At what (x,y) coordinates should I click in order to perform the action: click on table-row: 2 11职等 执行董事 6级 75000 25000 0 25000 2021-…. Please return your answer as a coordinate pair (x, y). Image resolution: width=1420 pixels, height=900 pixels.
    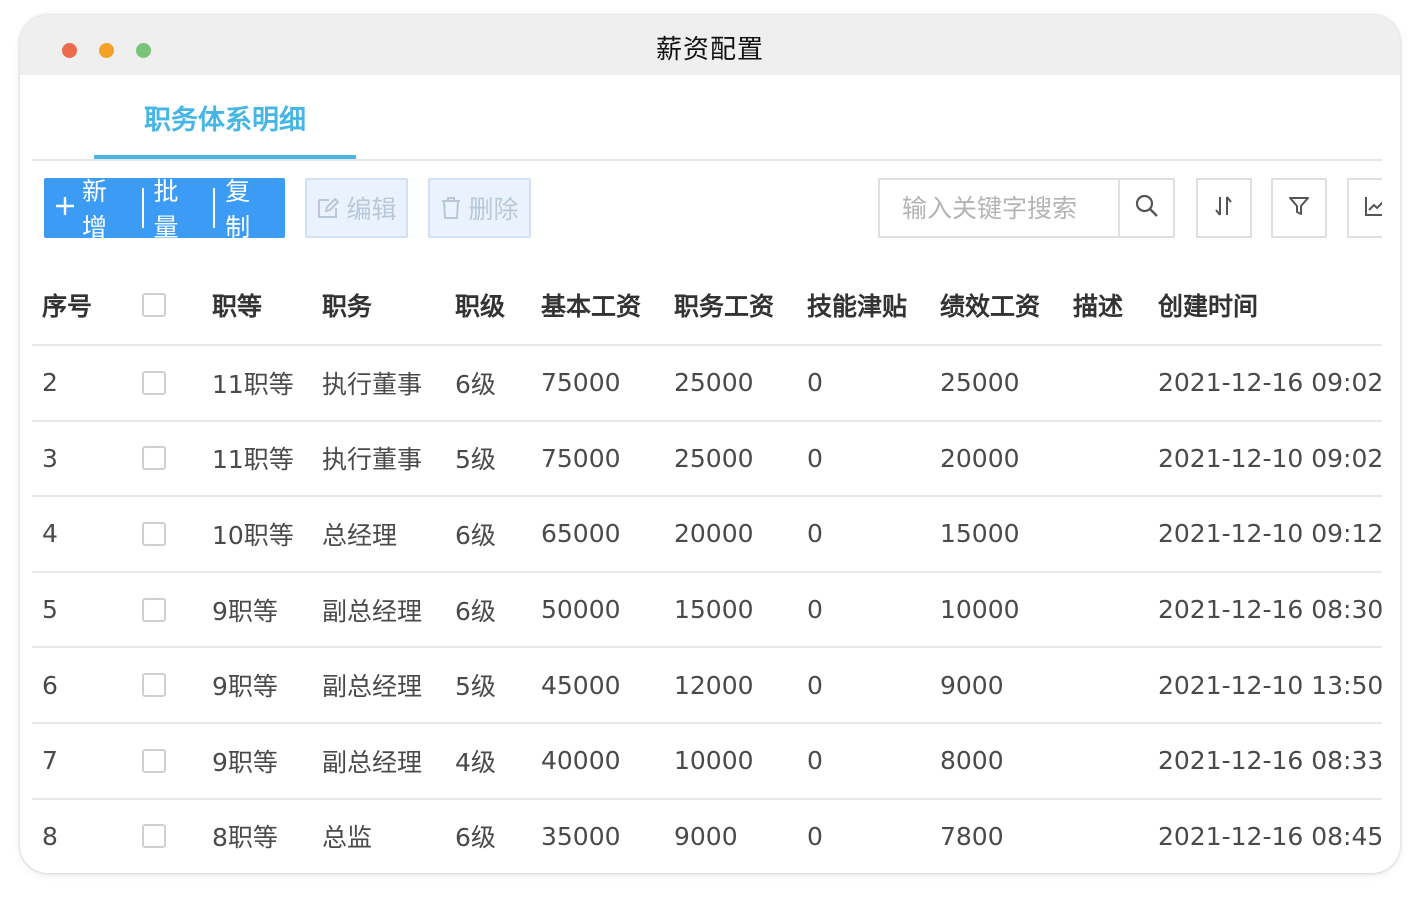
    Looking at the image, I should click on (707, 384).